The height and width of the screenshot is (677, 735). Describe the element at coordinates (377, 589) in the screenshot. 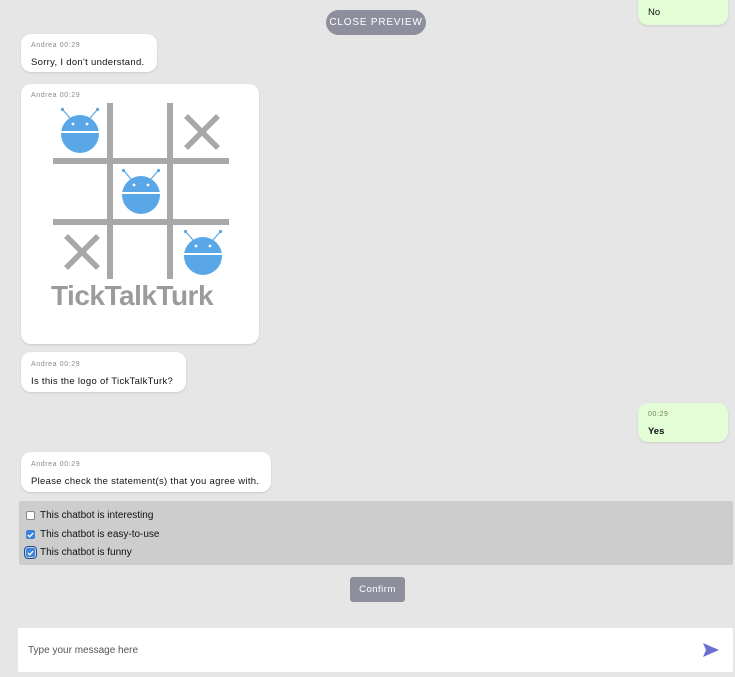

I see `confirm-button: Confirm` at that location.